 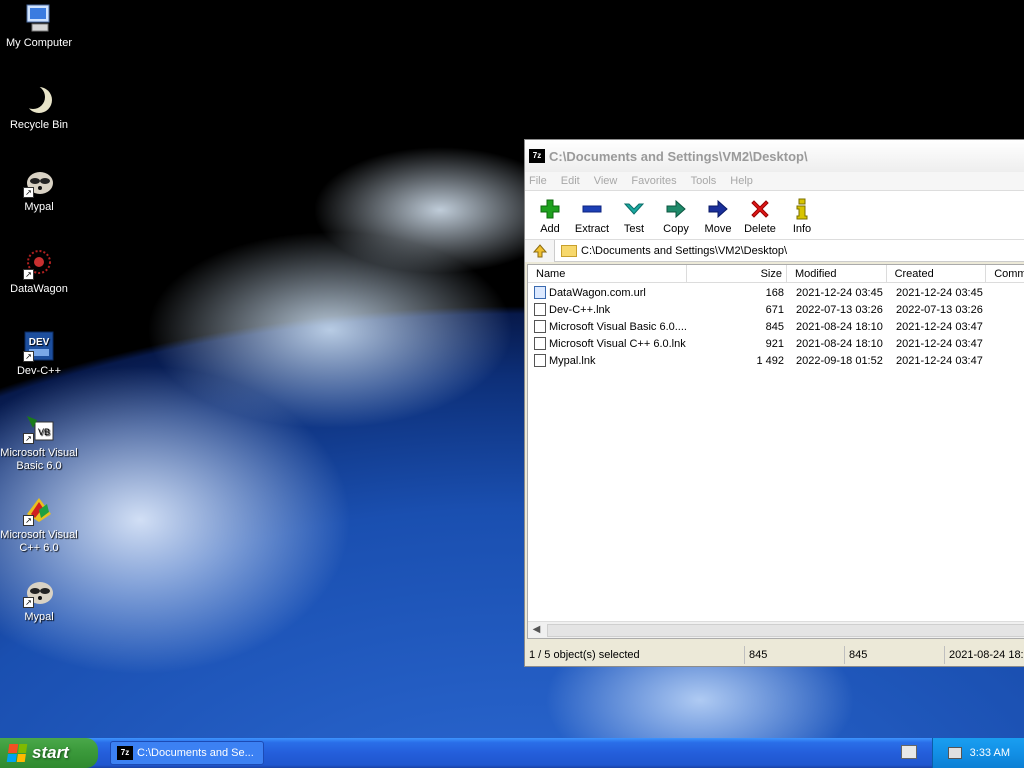 I want to click on extract-button: Extract, so click(x=592, y=215).